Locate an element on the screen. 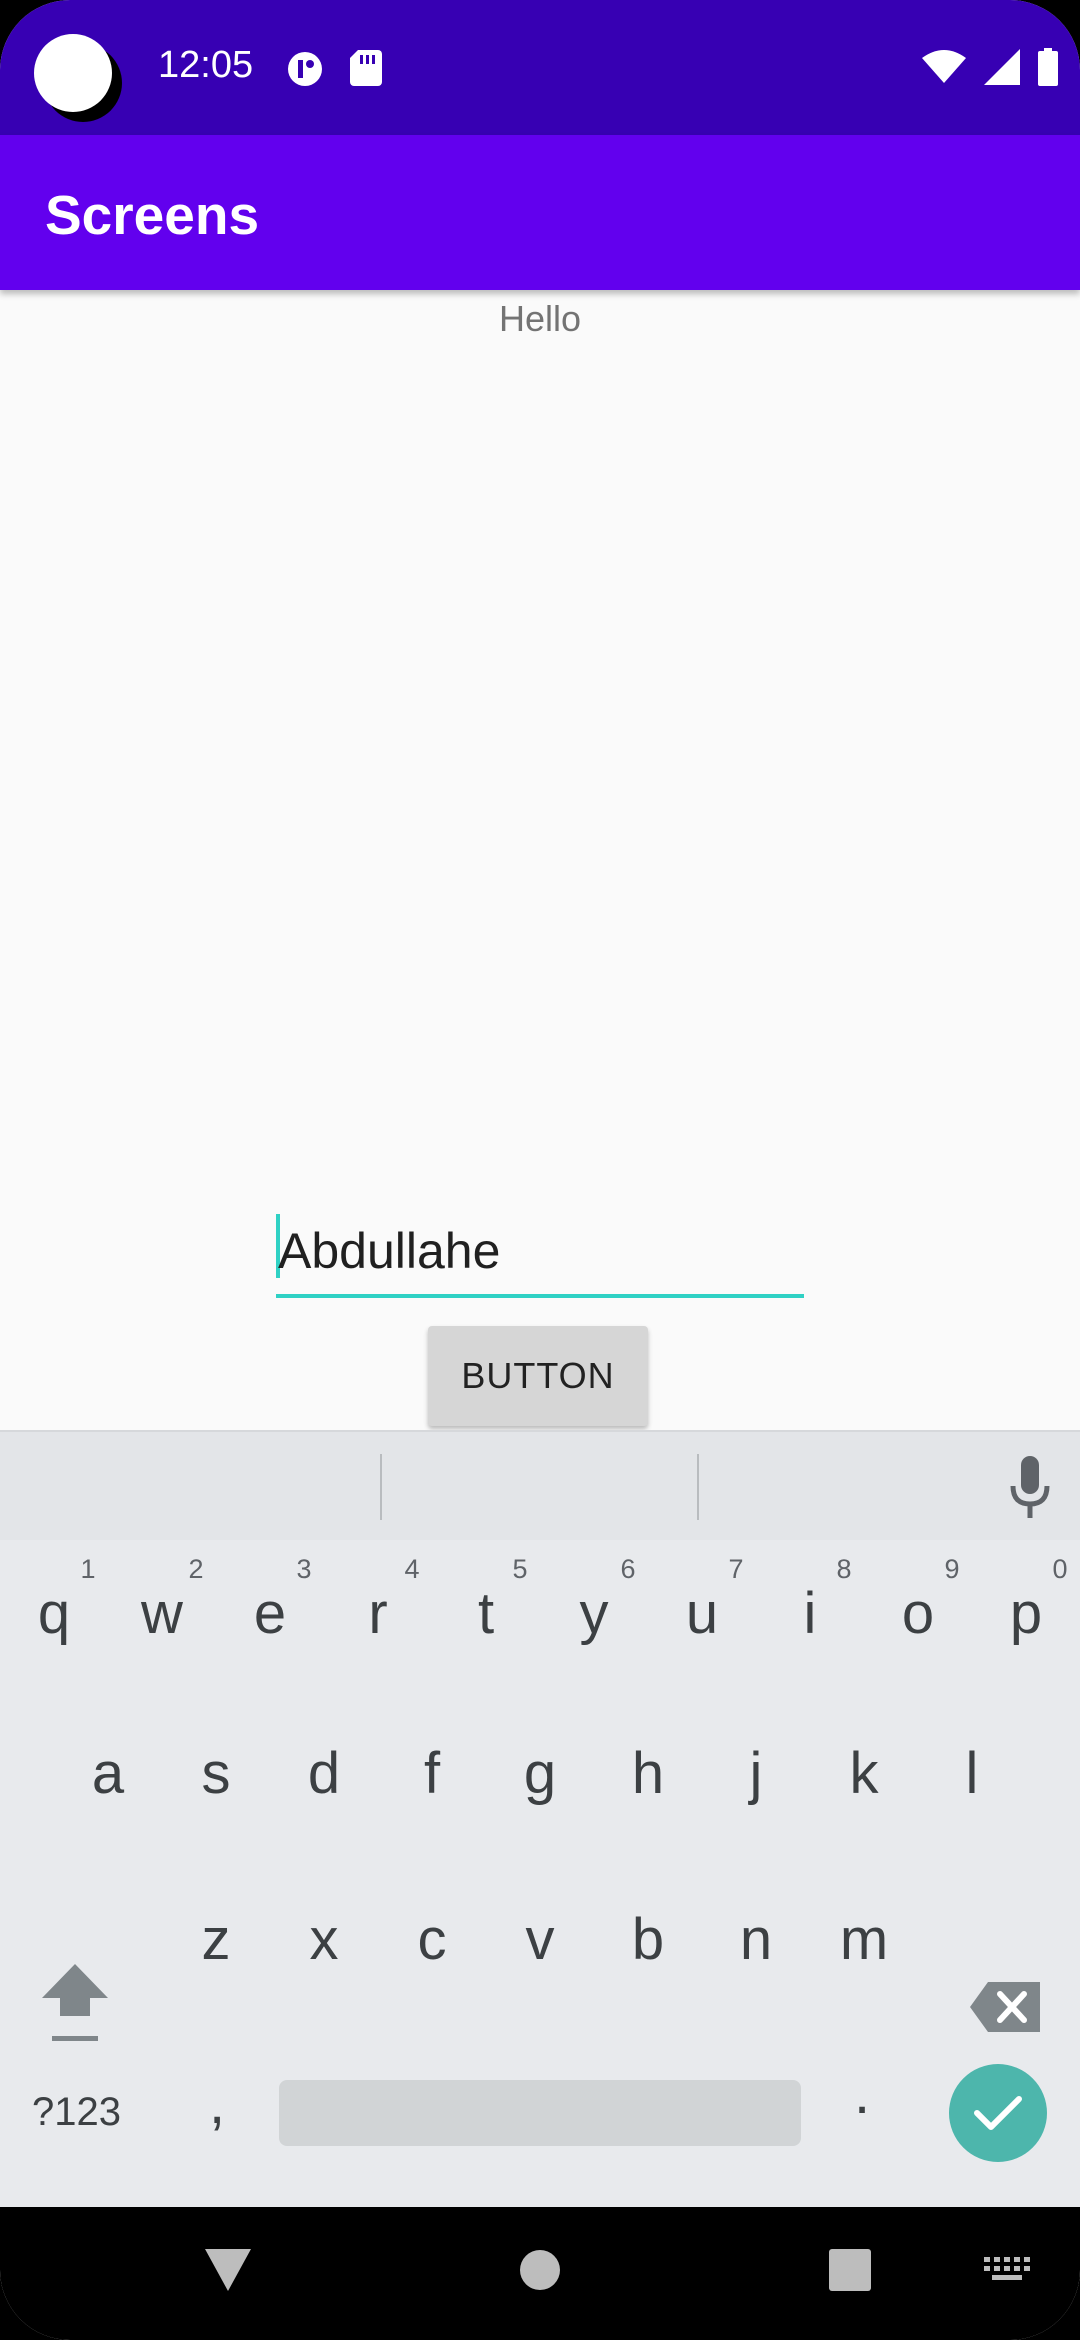  key-n: n is located at coordinates (756, 1939).